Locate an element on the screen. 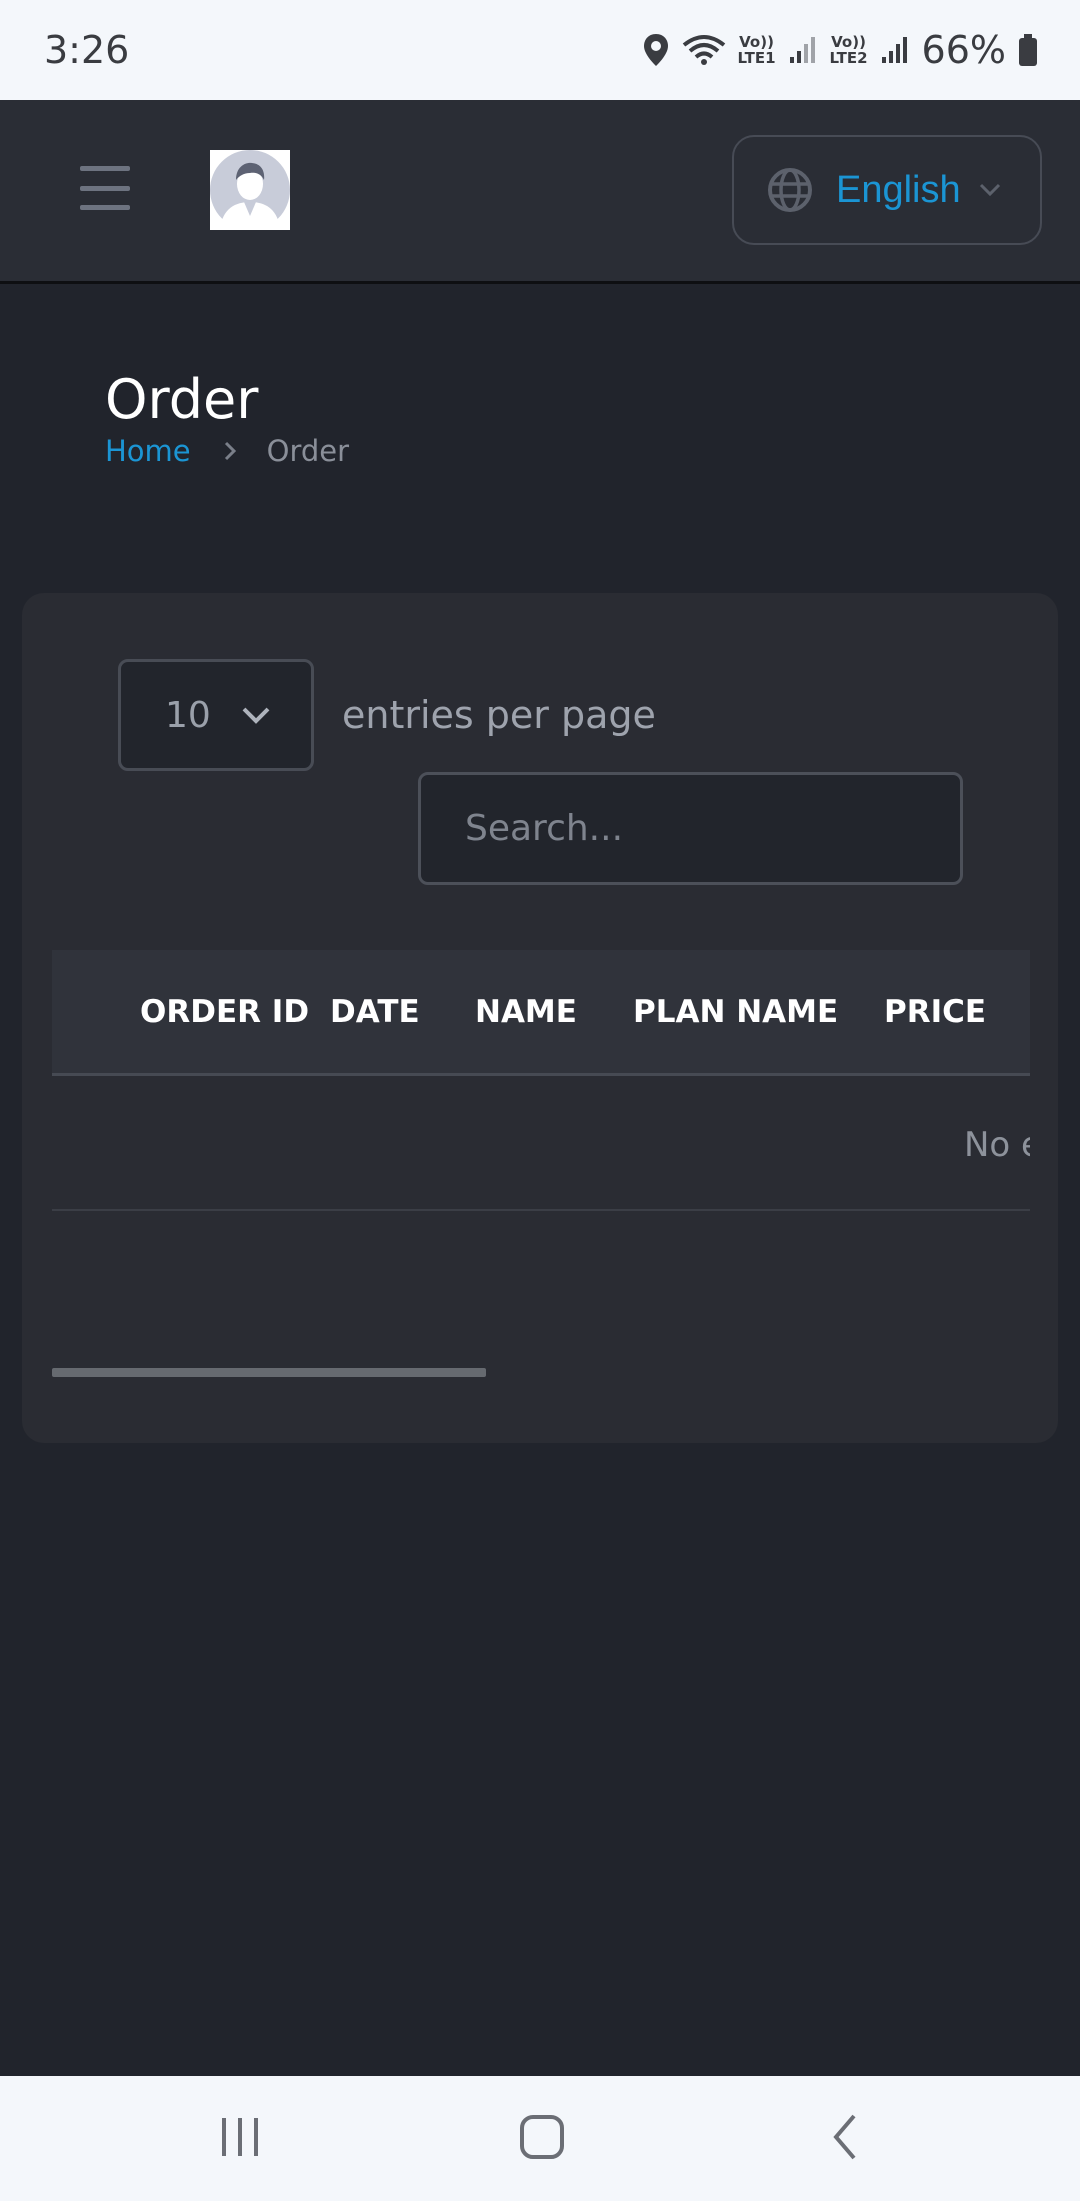 This screenshot has height=2201, width=1080. page-title: Order is located at coordinates (182, 399).